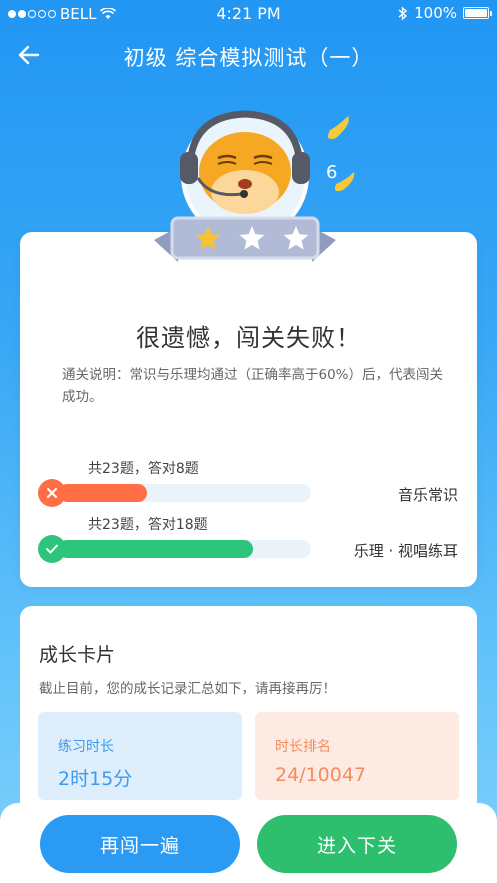 The width and height of the screenshot is (497, 883). Describe the element at coordinates (248, 483) in the screenshot. I see `progress-row-music-knowledge: 共23题，答对8题 音乐常识` at that location.